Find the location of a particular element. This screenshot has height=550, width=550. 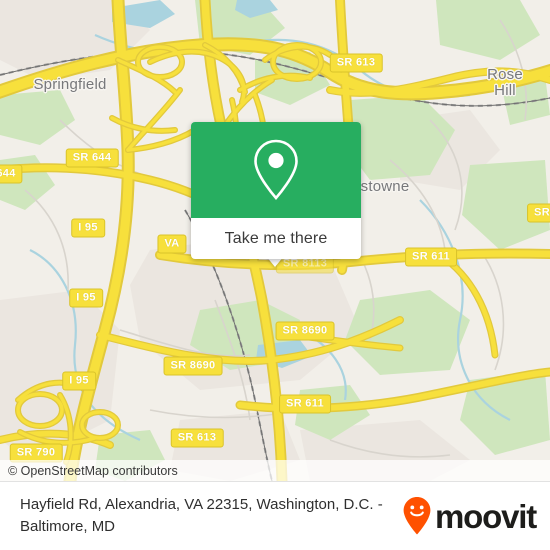

location-preview-image is located at coordinates (276, 170).